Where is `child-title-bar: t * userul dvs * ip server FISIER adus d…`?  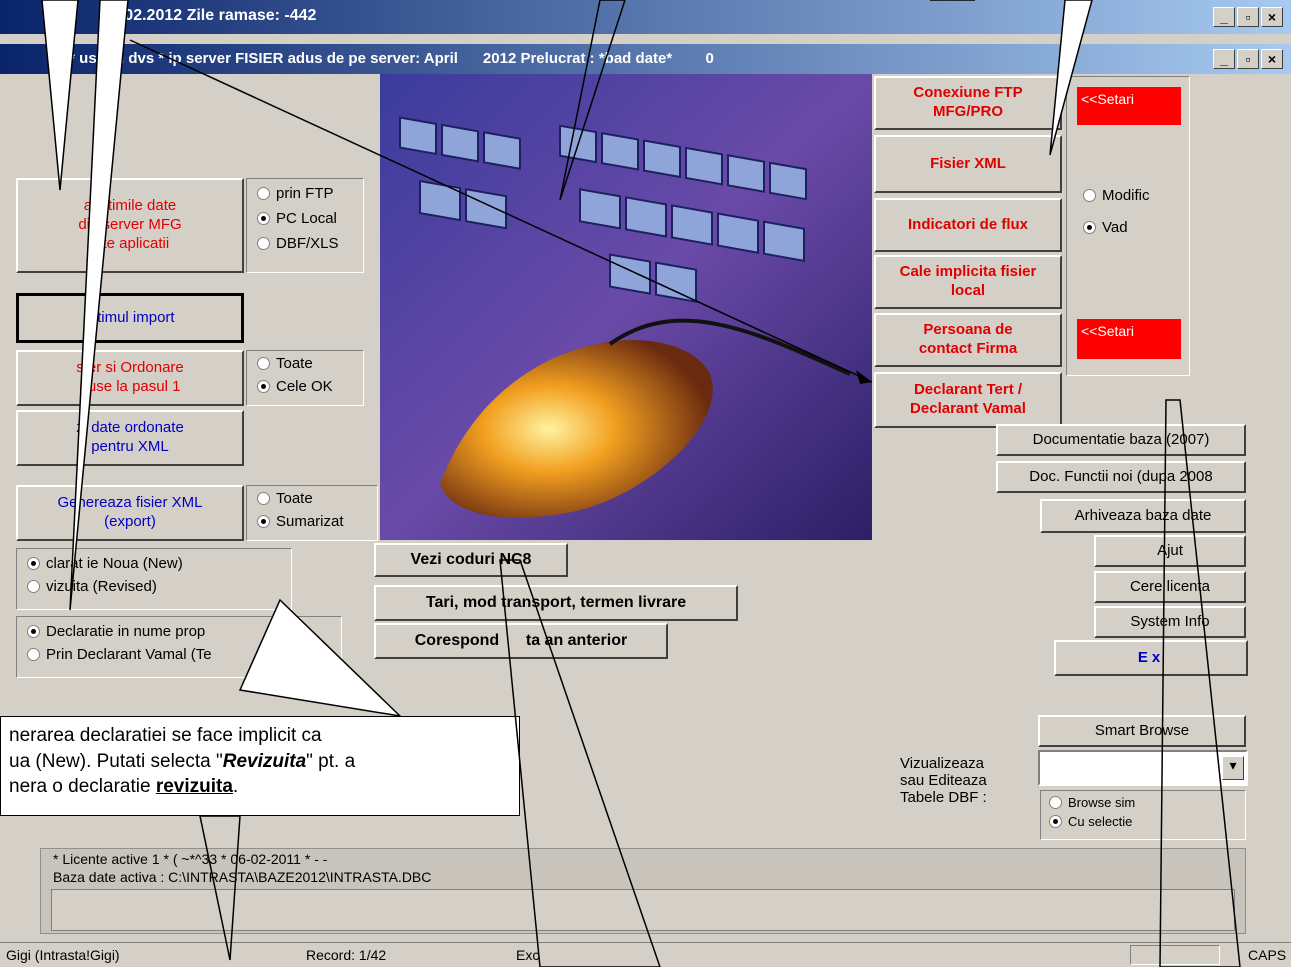
child-title-bar: t * userul dvs * ip server FISIER adus d… is located at coordinates (645, 59).